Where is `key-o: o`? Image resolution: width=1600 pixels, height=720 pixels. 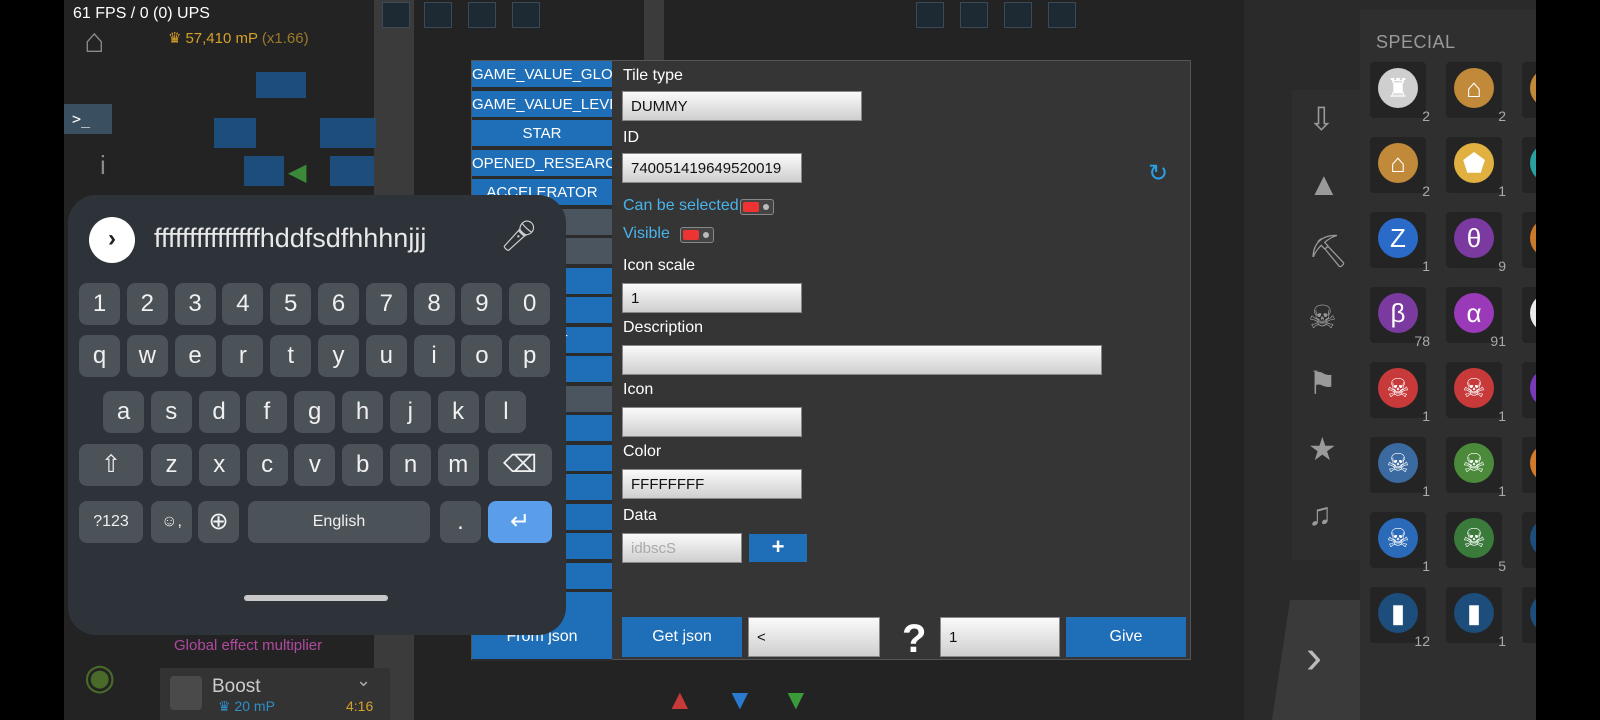
key-o: o is located at coordinates (482, 356).